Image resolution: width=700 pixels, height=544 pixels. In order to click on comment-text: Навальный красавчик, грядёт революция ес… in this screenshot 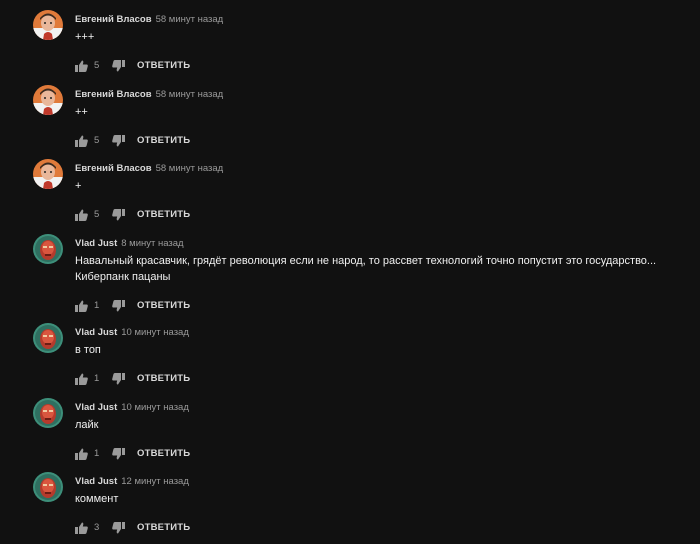, I will do `click(366, 269)`.